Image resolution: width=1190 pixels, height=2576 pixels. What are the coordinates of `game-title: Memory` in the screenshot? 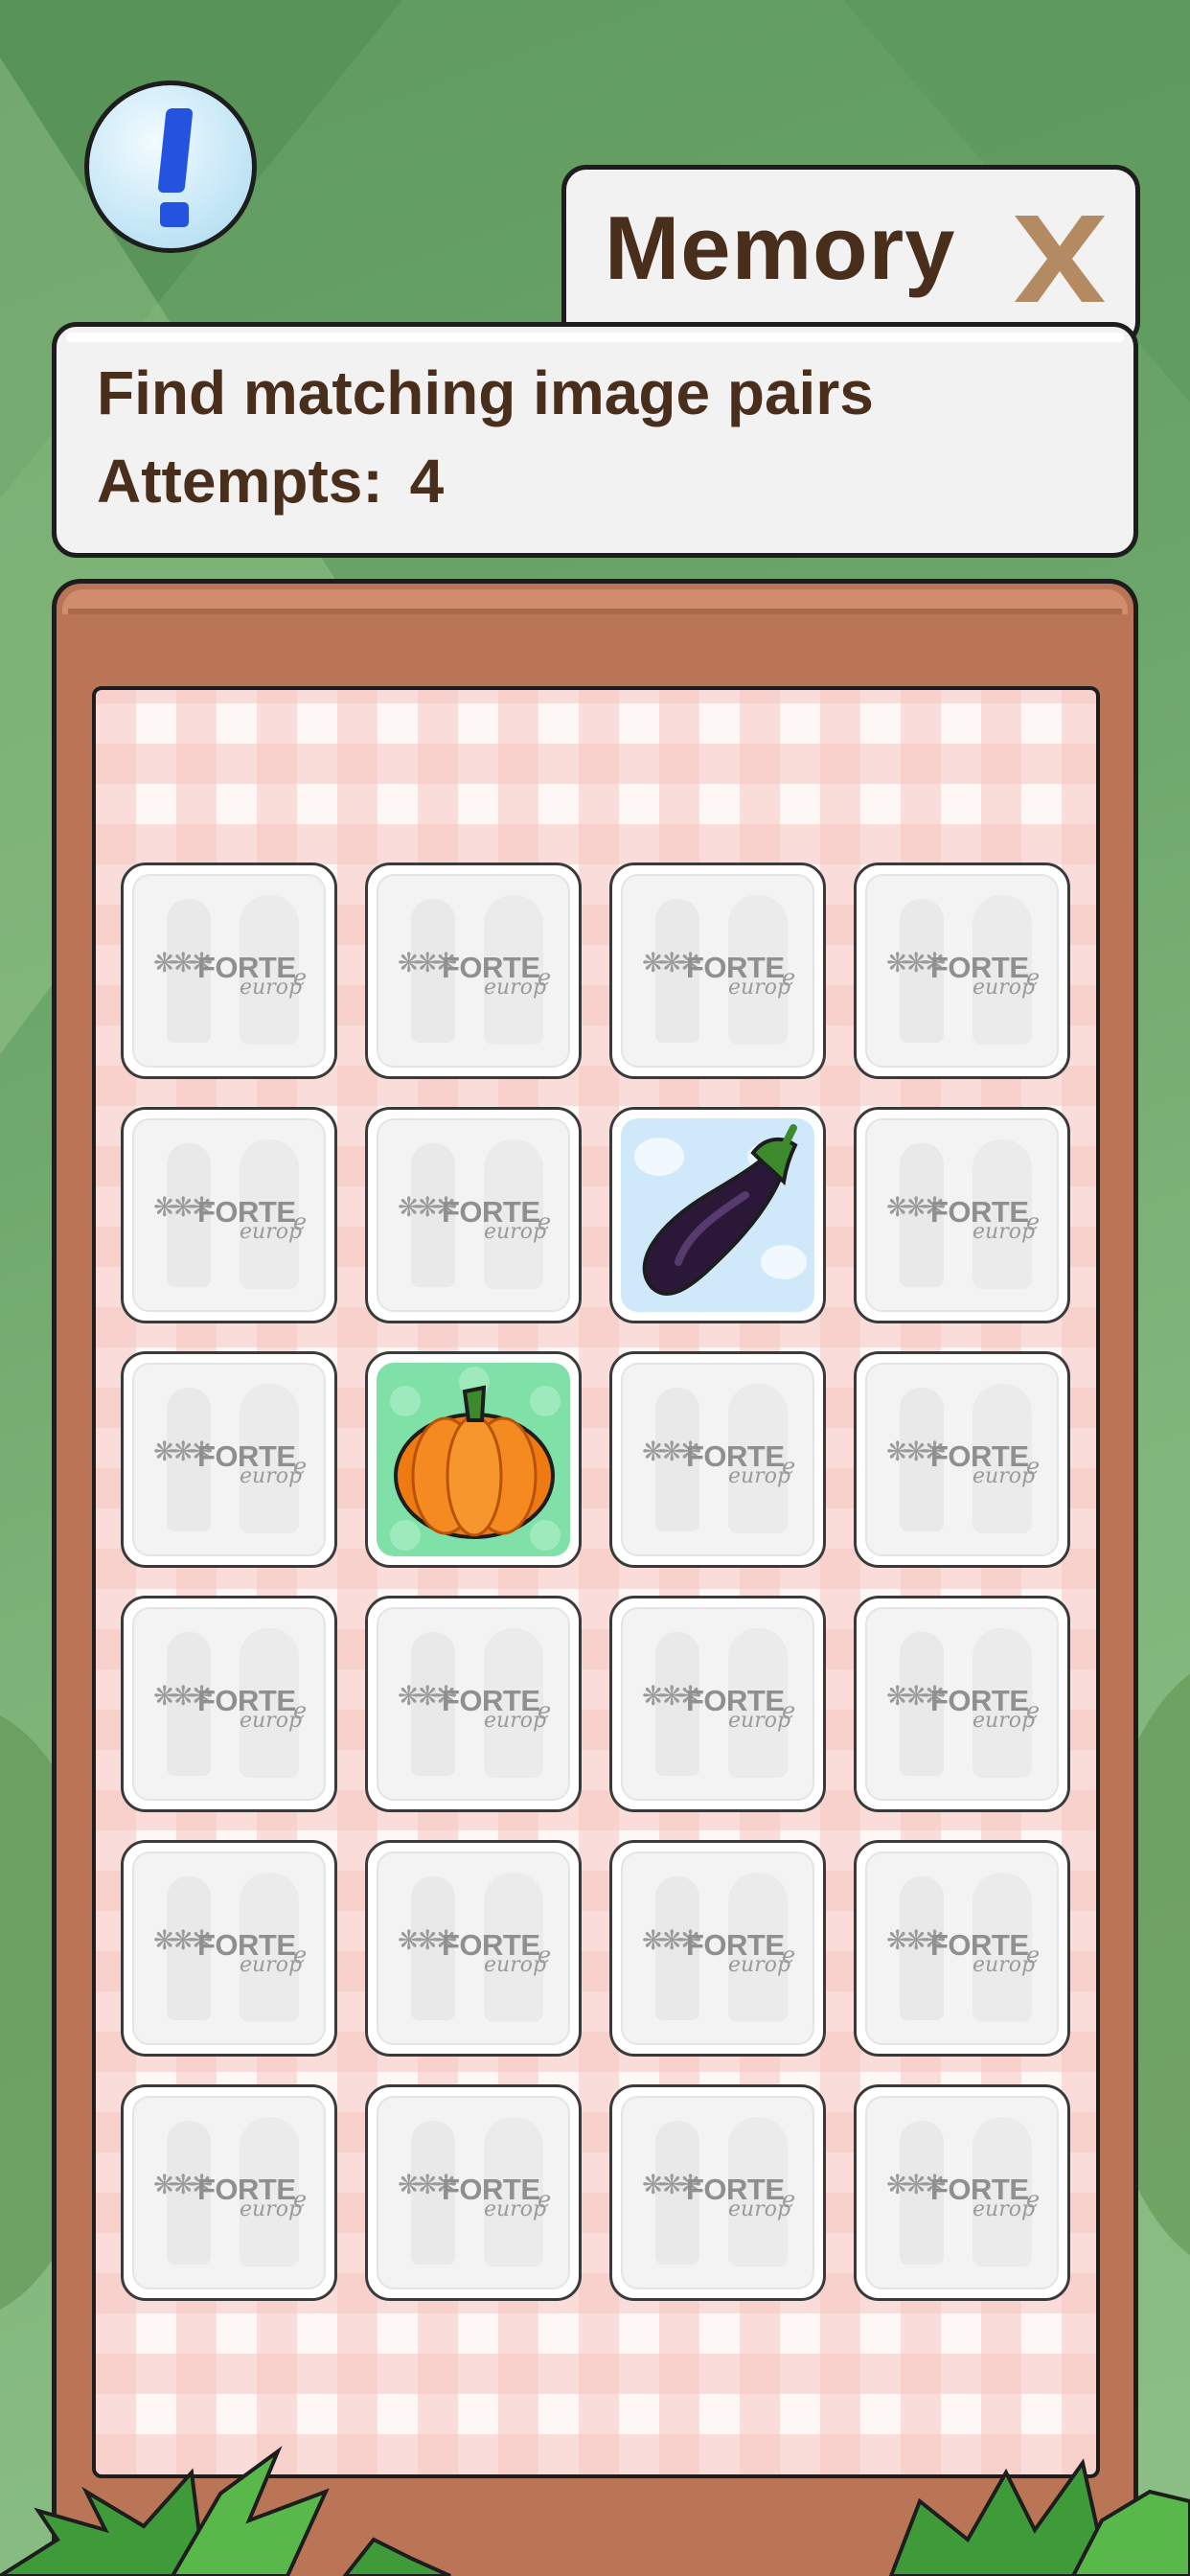 It's located at (780, 247).